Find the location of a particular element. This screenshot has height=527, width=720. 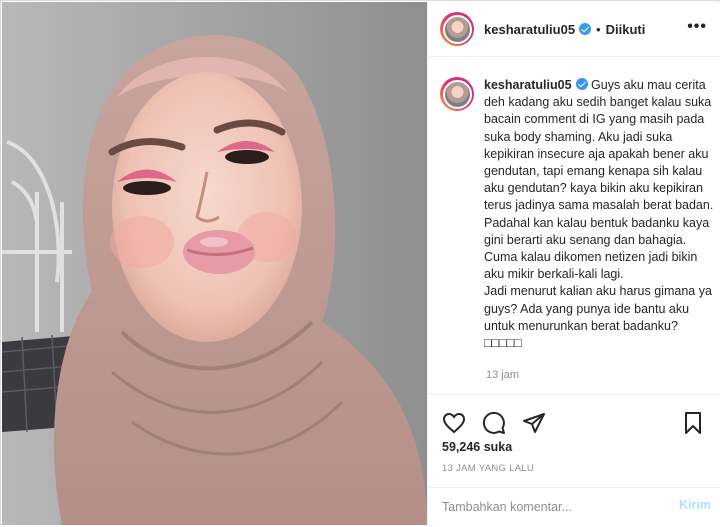

avatar-image is located at coordinates (457, 29).